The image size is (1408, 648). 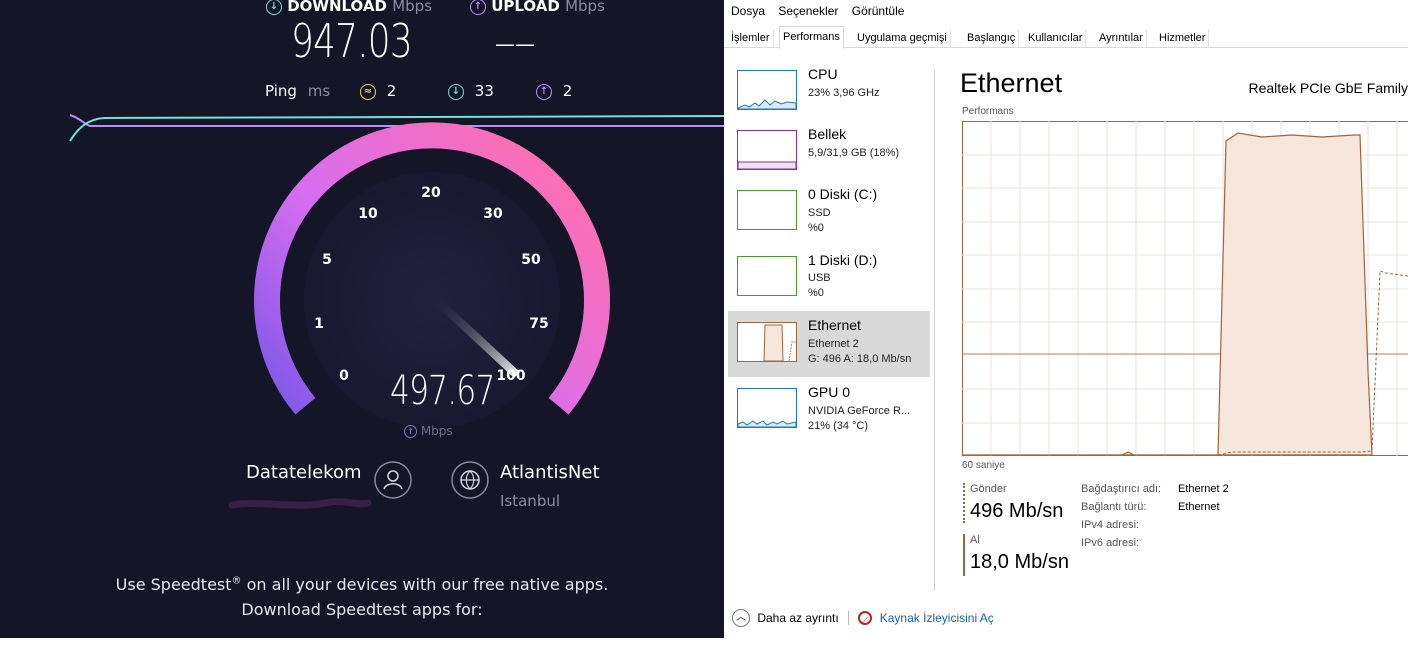 What do you see at coordinates (554, 91) in the screenshot?
I see `ping-upload: ↑ 2` at bounding box center [554, 91].